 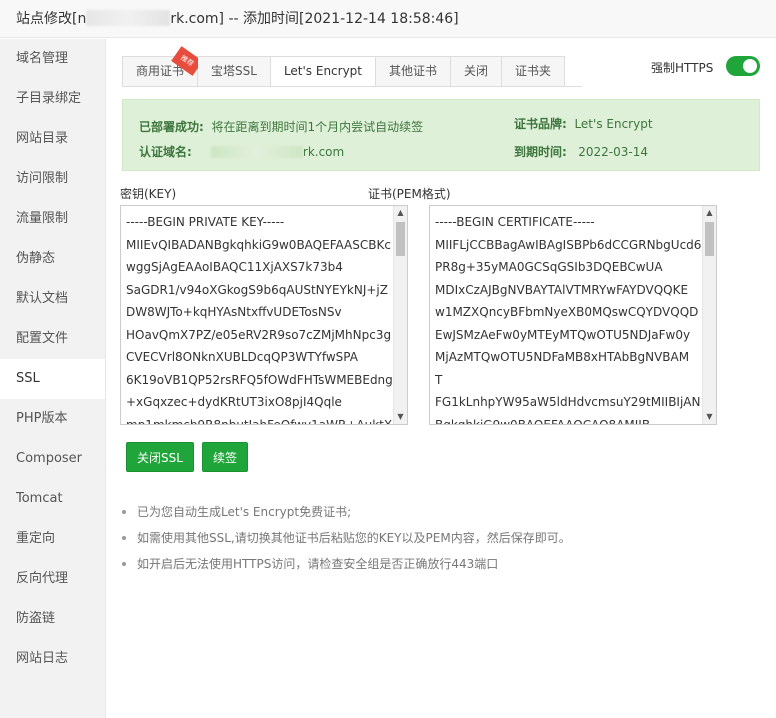 I want to click on ssl-tabs: 商用证书 推荐 宝塔SSL Let's Encrypt 其他证书 关闭 证书夹, so click(x=344, y=66).